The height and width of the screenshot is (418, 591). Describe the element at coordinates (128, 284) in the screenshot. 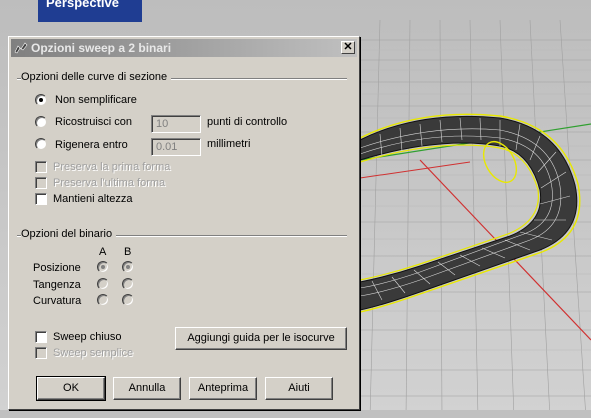

I see `rail-b-tangency-radio` at that location.